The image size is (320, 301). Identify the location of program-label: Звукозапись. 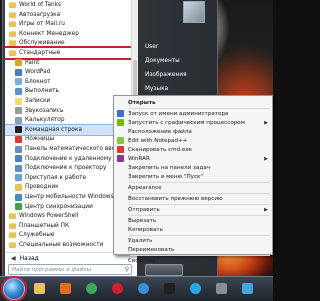
(44, 110).